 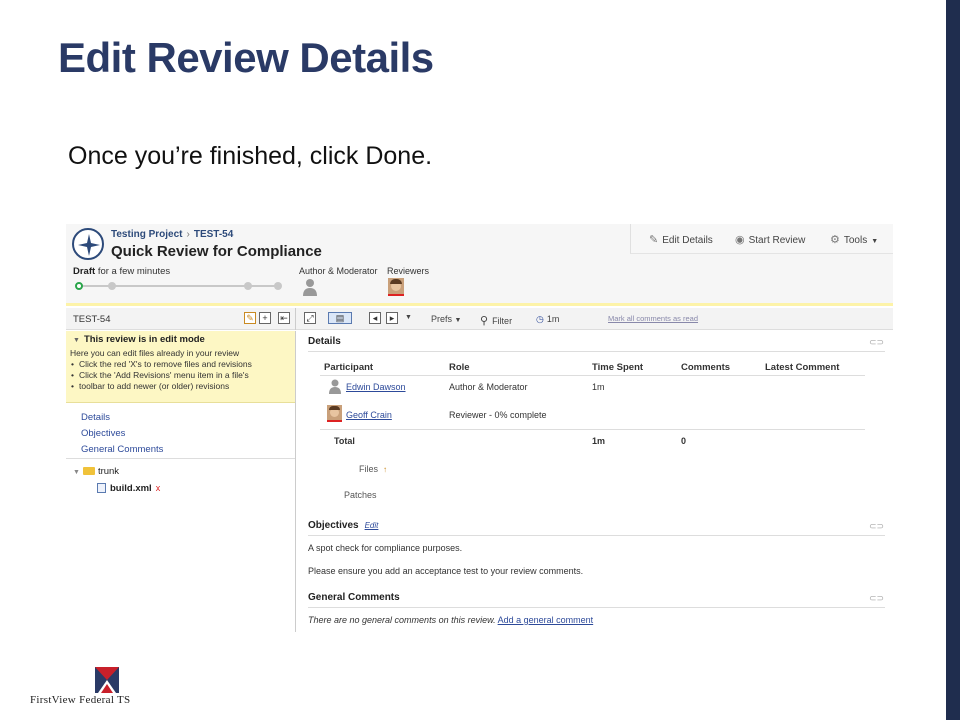 What do you see at coordinates (442, 319) in the screenshot?
I see `prefs-label: Prefs` at bounding box center [442, 319].